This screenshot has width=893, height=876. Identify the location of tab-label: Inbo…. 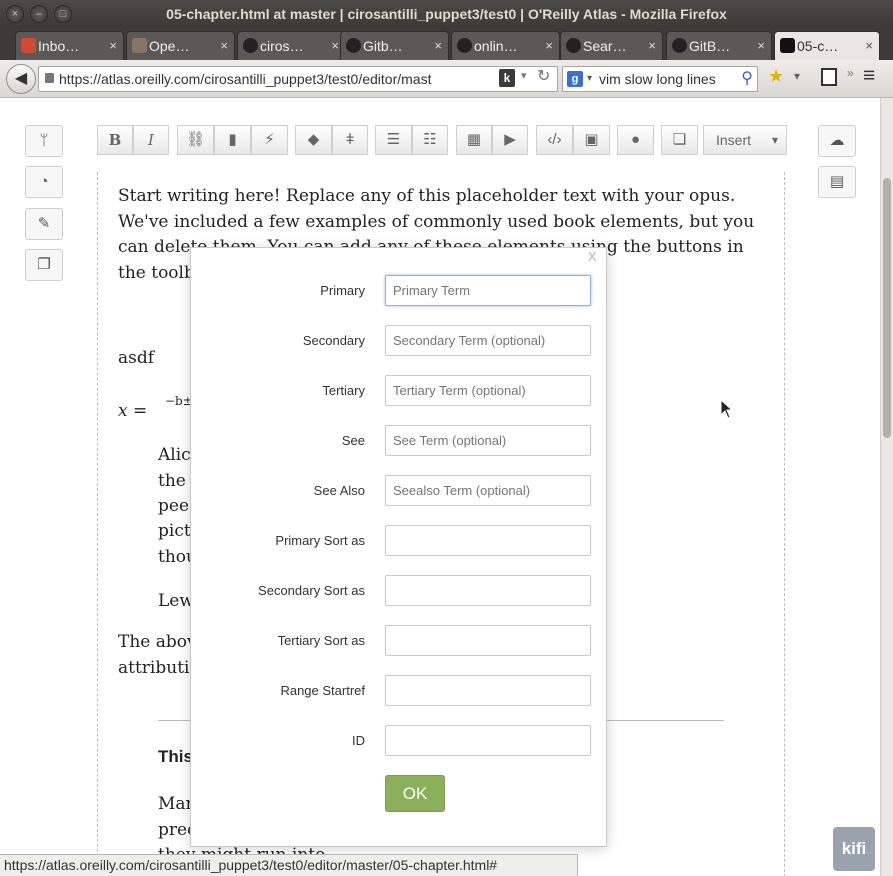
(59, 46).